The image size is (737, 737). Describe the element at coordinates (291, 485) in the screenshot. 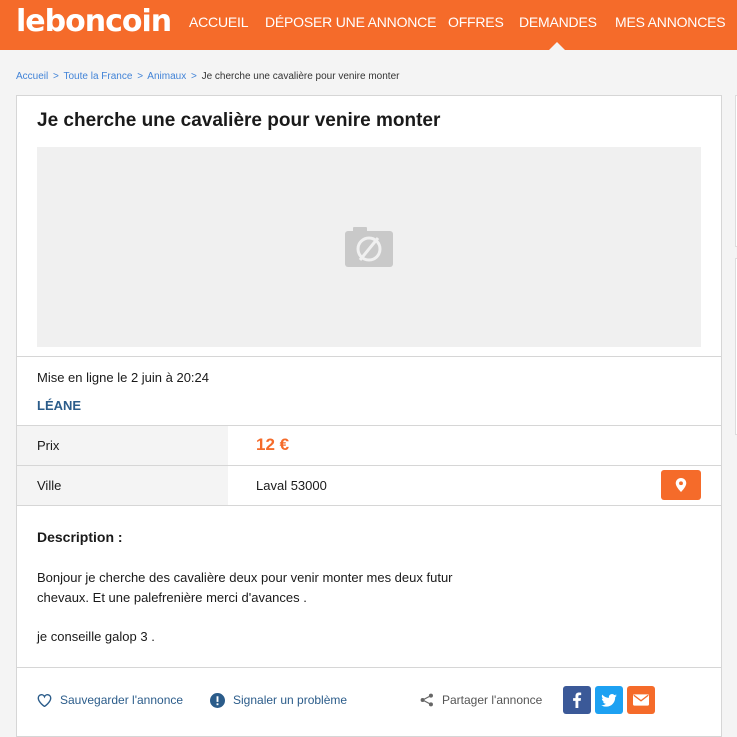

I see `city-value: Laval 53000` at that location.